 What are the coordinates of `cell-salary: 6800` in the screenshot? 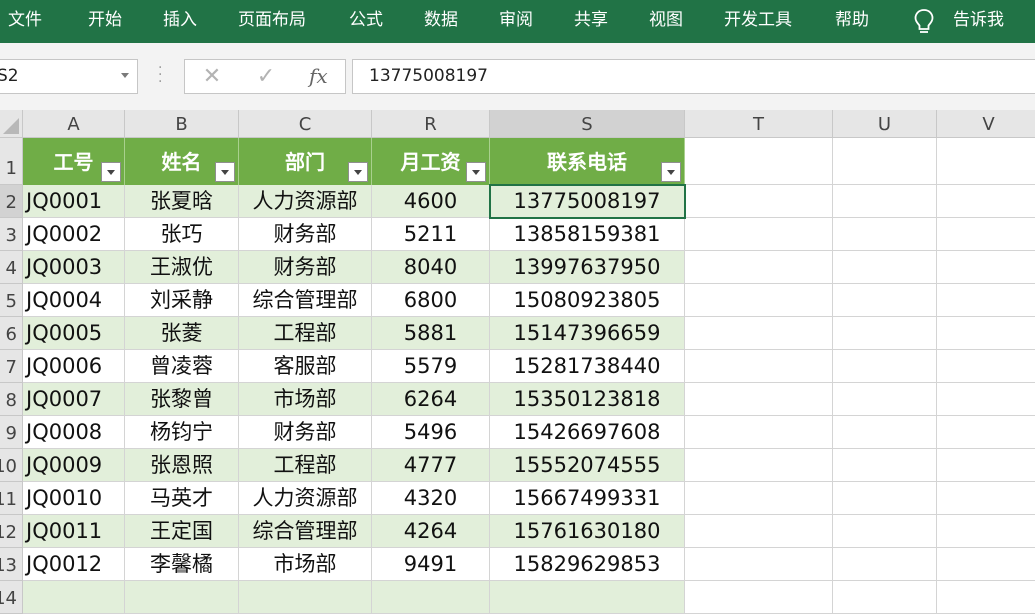 It's located at (431, 300).